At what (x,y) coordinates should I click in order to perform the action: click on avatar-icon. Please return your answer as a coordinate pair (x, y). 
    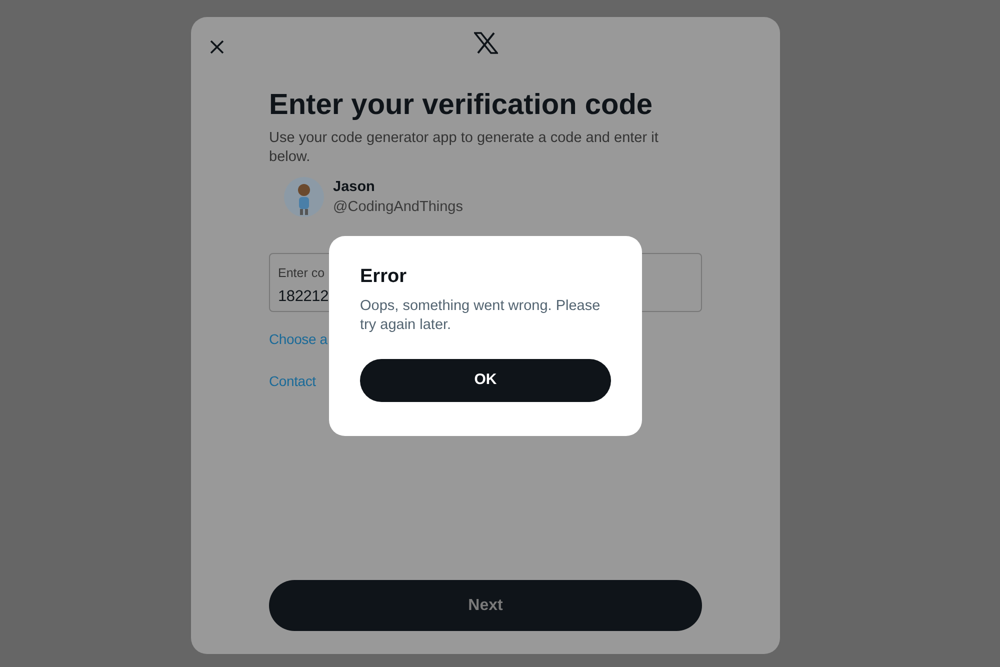
    Looking at the image, I should click on (304, 197).